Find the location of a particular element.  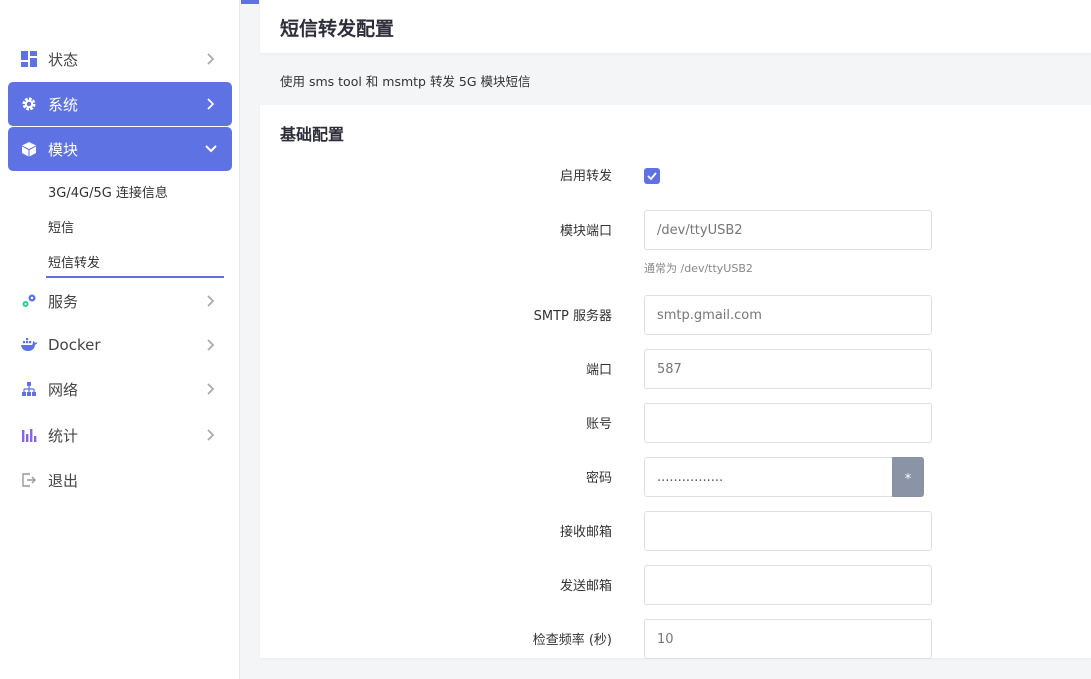

sidebar-item-status: 状态 is located at coordinates (120, 59).